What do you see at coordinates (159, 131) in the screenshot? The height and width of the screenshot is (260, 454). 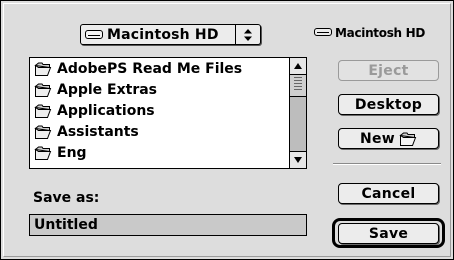 I see `list-item: Assistants` at bounding box center [159, 131].